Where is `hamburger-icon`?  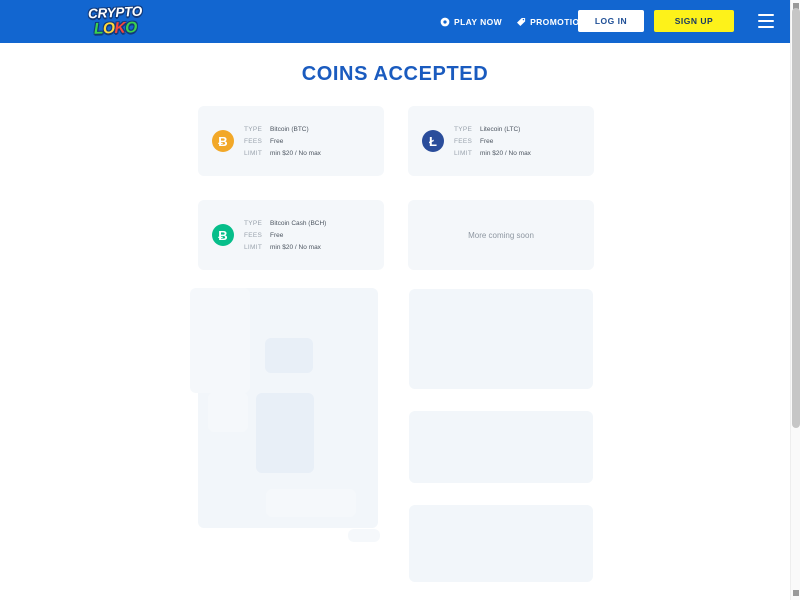 hamburger-icon is located at coordinates (766, 21).